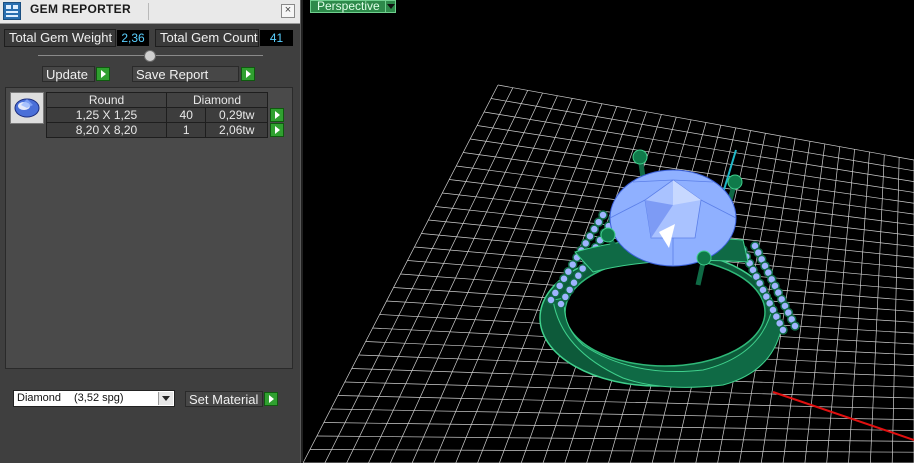 The height and width of the screenshot is (463, 914). I want to click on set-material-play-icon, so click(271, 399).